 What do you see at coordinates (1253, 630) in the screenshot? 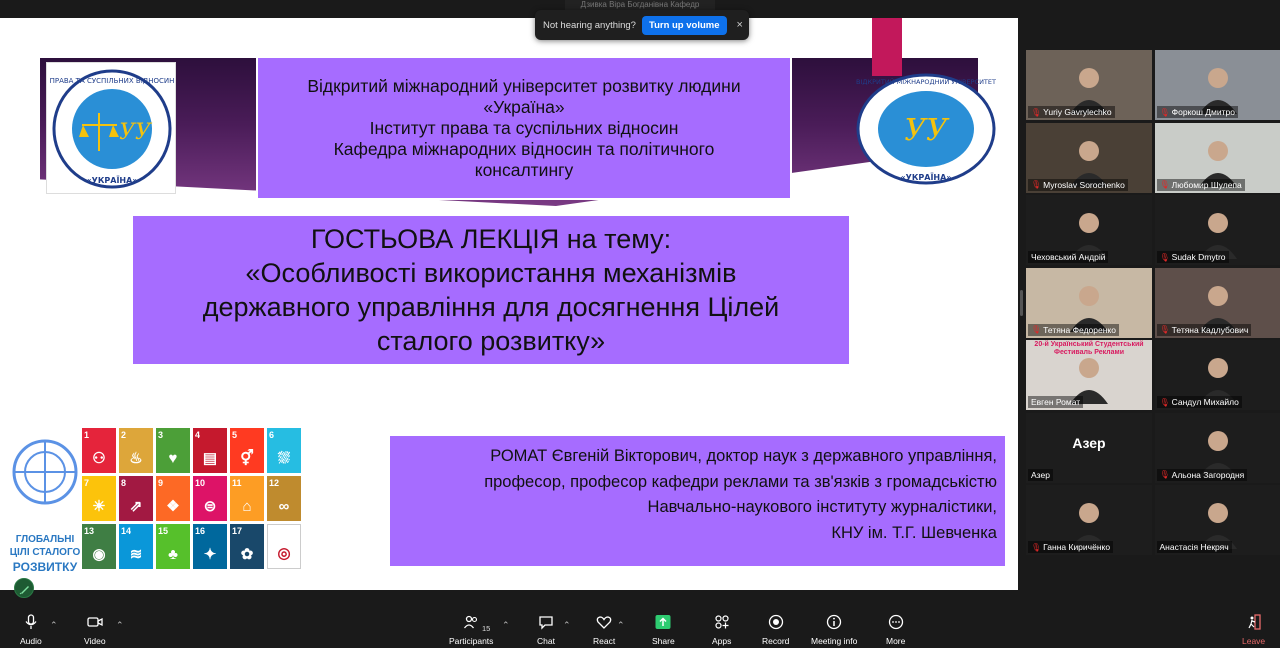
I see `leave-button: Leave` at bounding box center [1253, 630].